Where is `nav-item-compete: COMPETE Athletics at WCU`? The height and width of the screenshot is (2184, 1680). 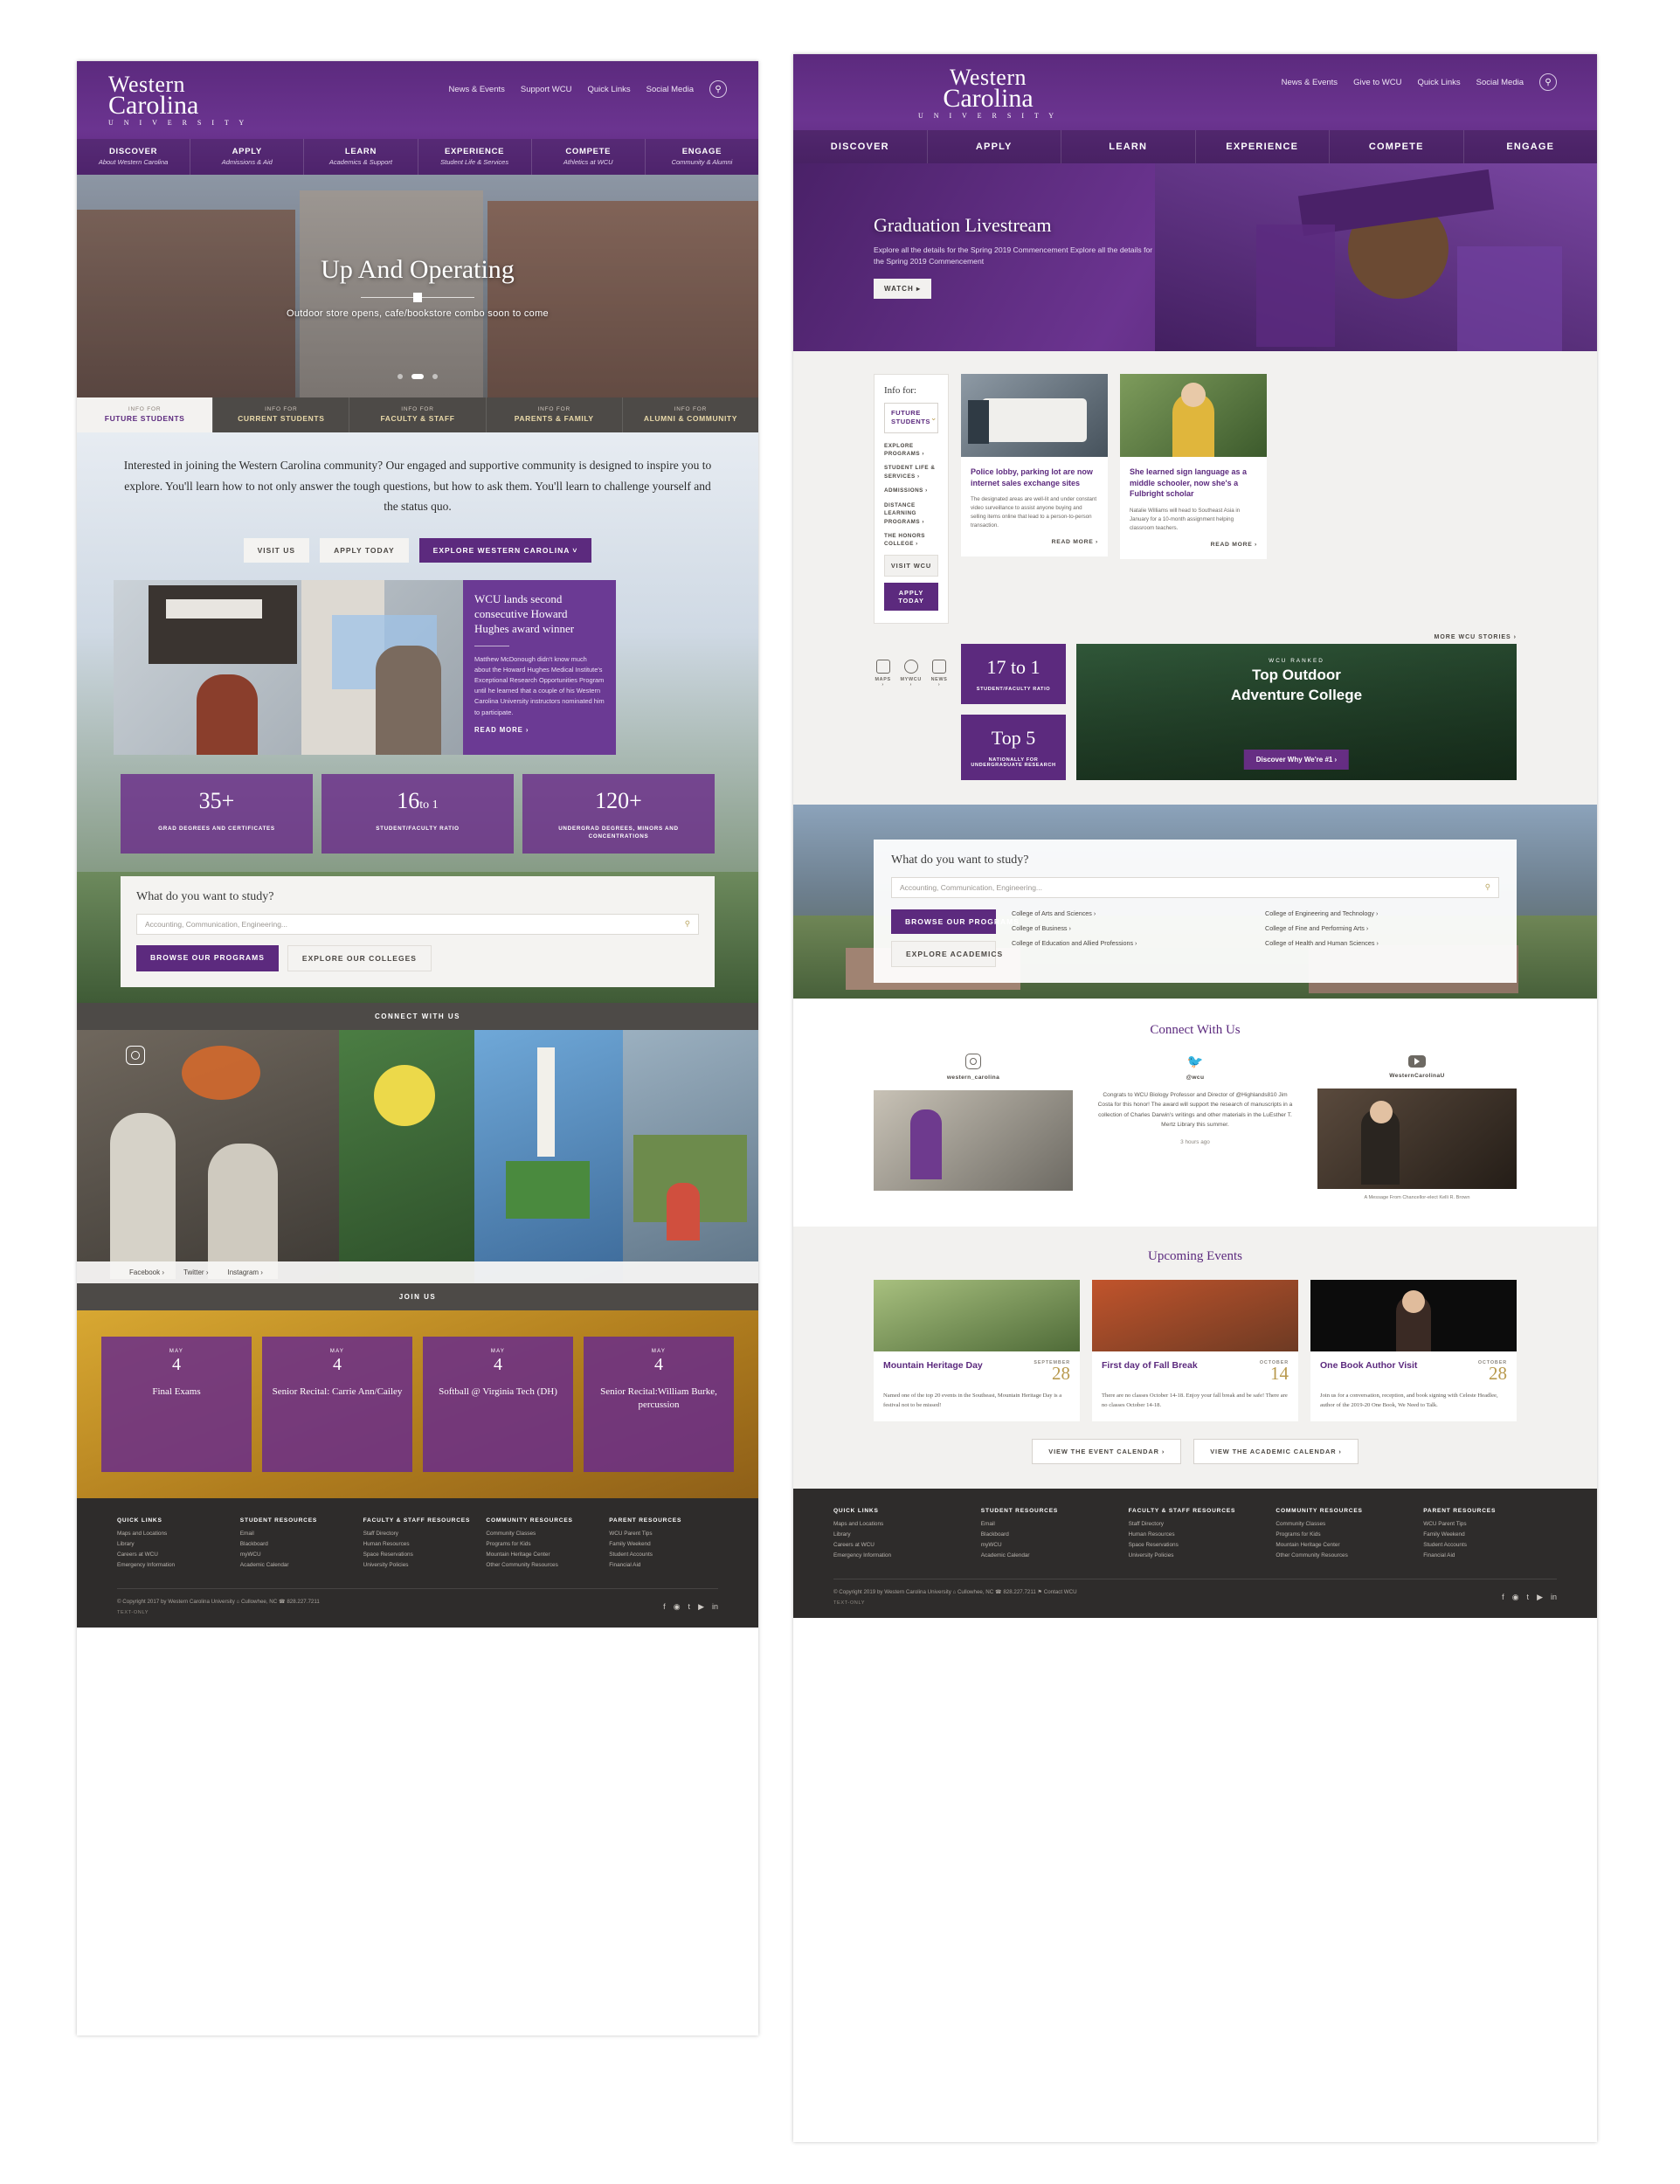 nav-item-compete: COMPETE Athletics at WCU is located at coordinates (587, 157).